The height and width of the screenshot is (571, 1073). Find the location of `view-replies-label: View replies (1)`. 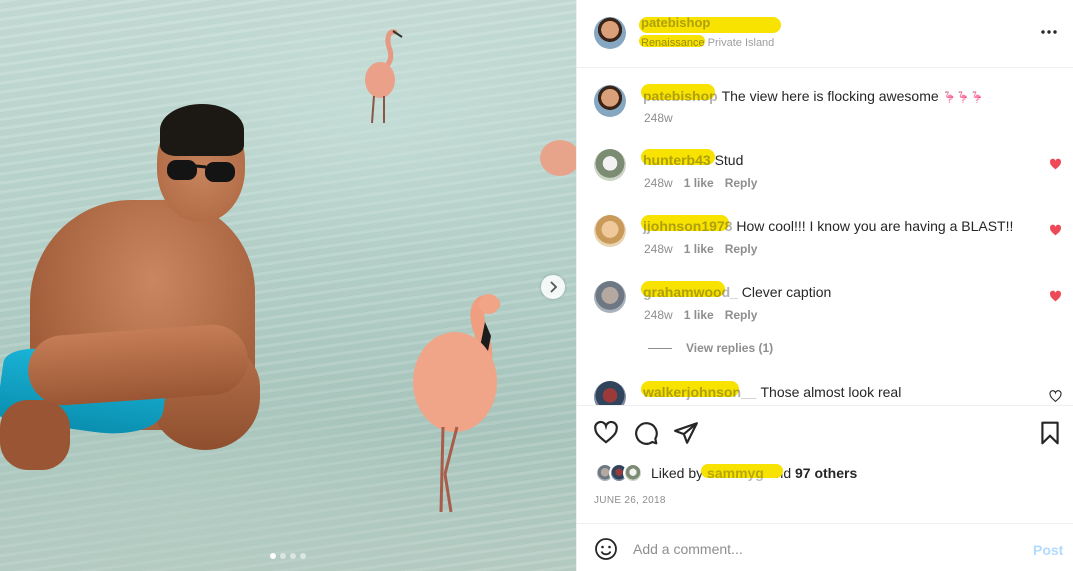

view-replies-label: View replies (1) is located at coordinates (730, 348).